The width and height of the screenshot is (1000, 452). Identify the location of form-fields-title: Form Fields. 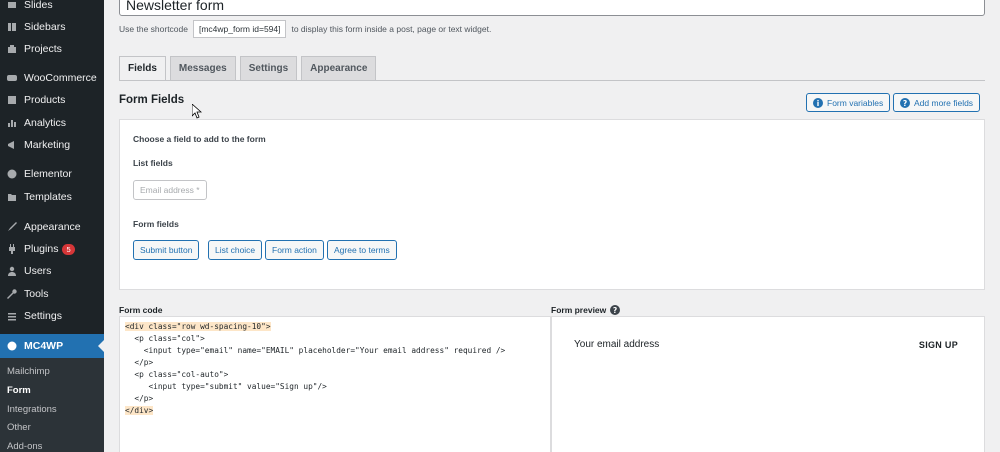
(152, 100).